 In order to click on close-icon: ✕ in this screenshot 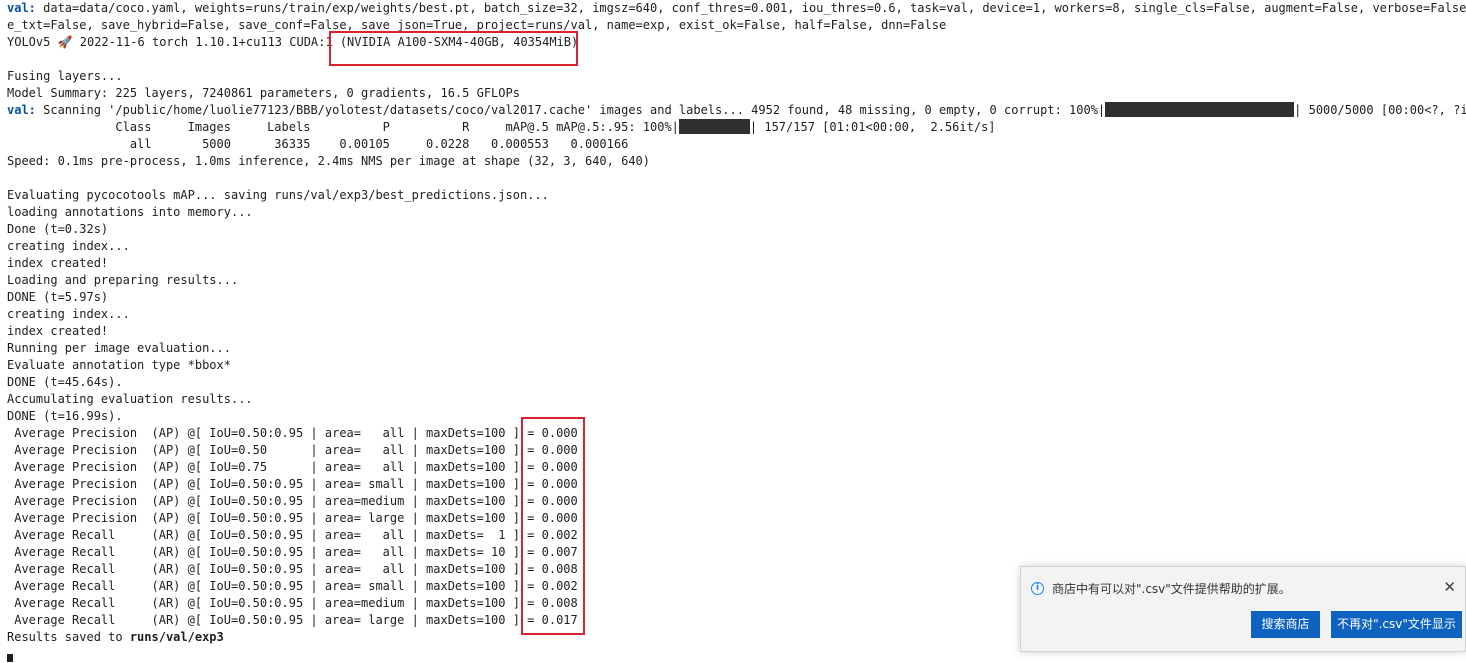, I will do `click(1449, 587)`.